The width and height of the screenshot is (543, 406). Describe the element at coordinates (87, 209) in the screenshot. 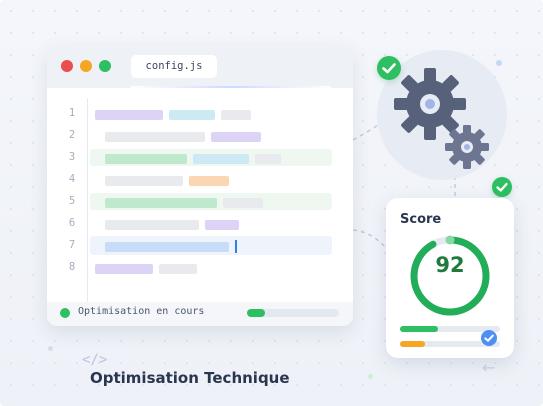

I see `gutter-divider` at that location.